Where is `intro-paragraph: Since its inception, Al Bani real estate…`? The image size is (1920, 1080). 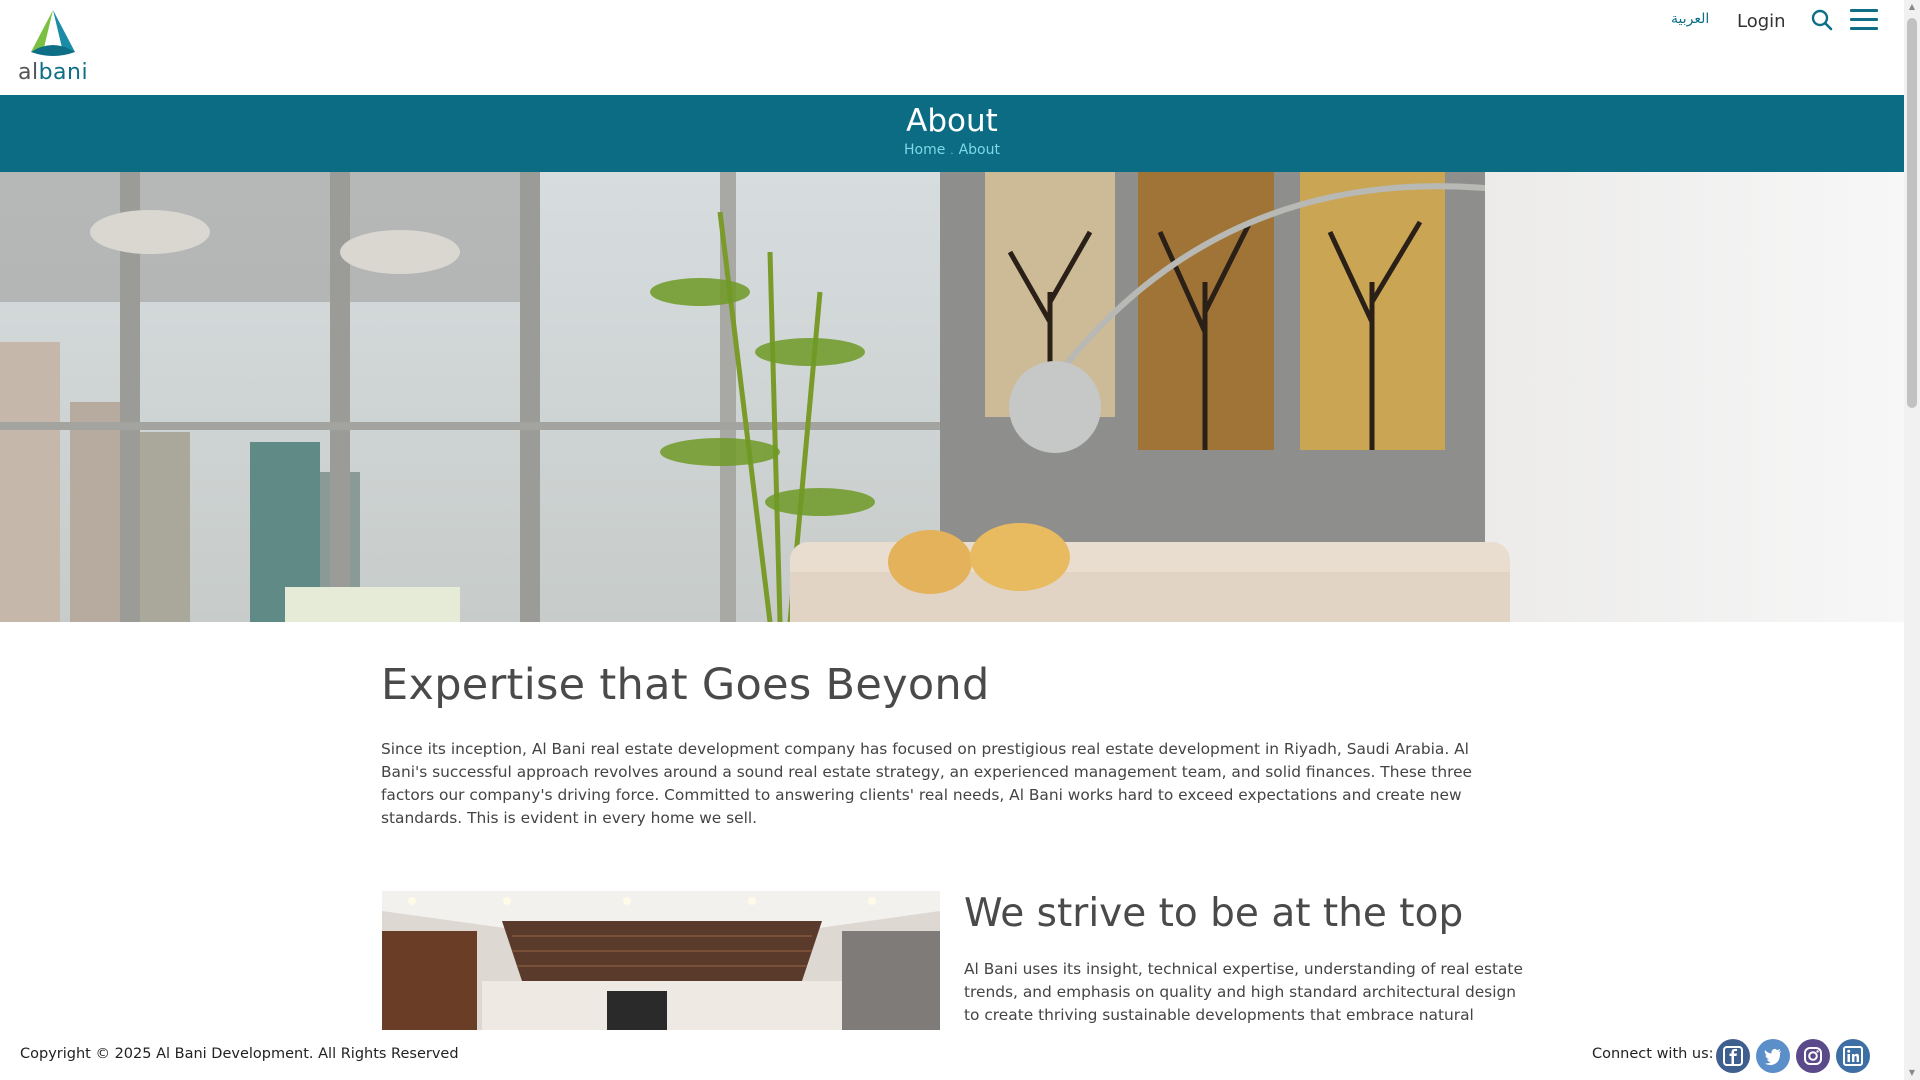 intro-paragraph: Since its inception, Al Bani real estate… is located at coordinates (927, 783).